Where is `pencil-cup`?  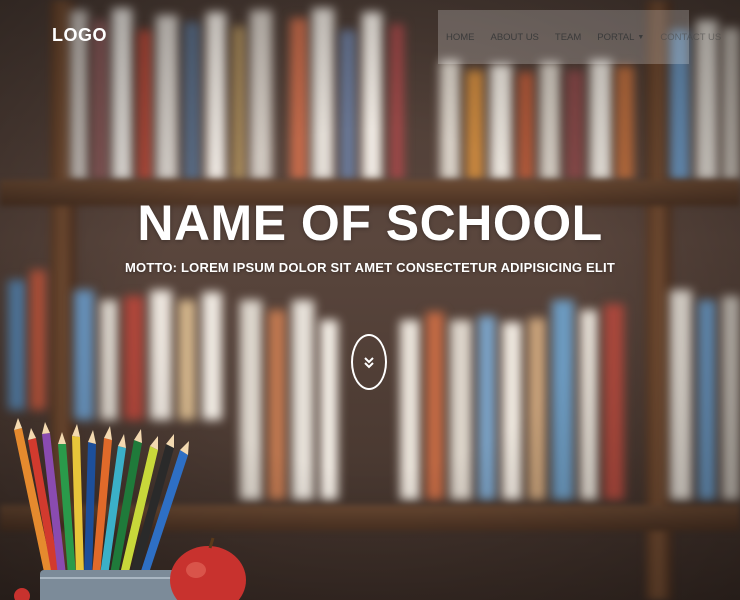 pencil-cup is located at coordinates (110, 585).